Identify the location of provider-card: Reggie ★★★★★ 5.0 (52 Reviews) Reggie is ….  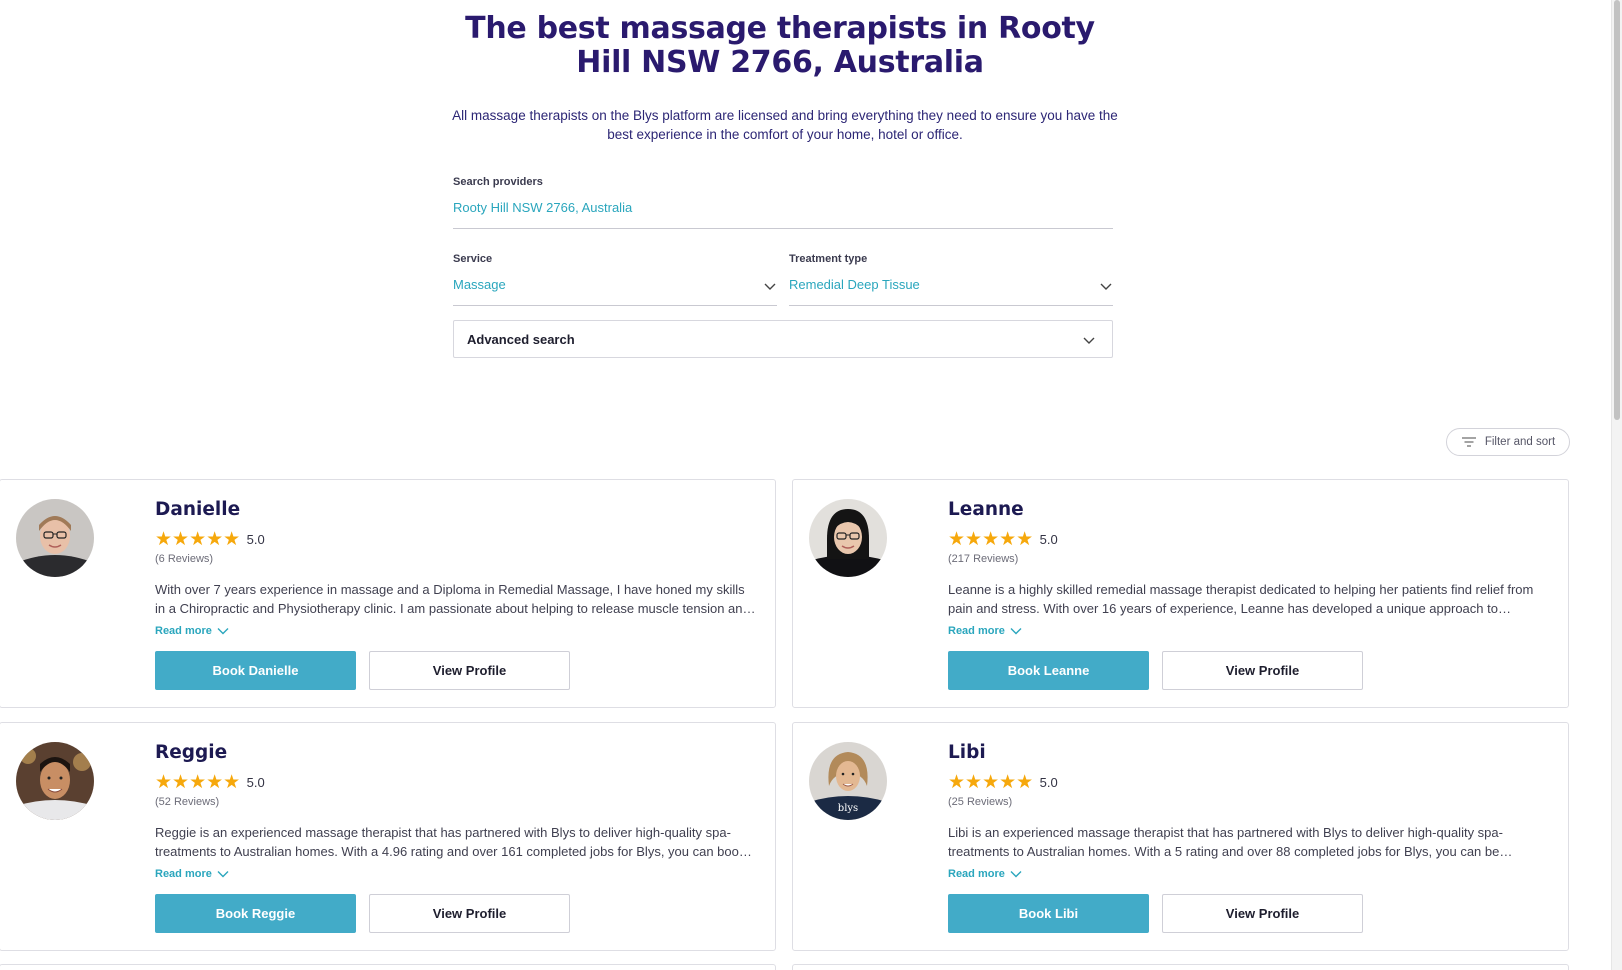
(388, 836).